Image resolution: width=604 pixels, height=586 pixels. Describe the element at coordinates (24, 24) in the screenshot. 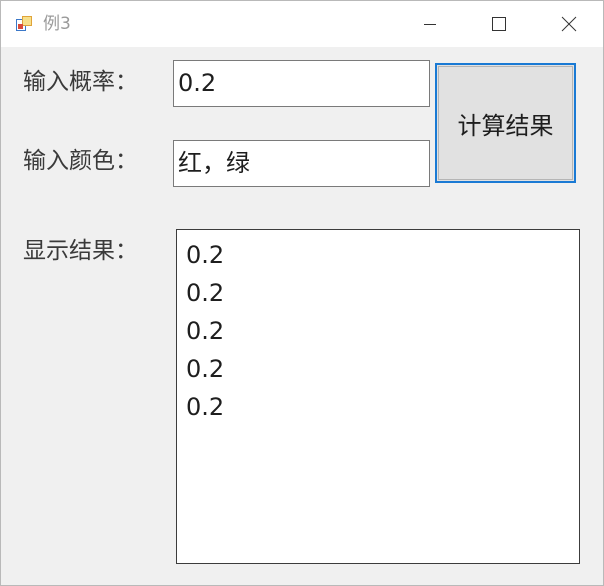

I see `app-form-icon` at that location.